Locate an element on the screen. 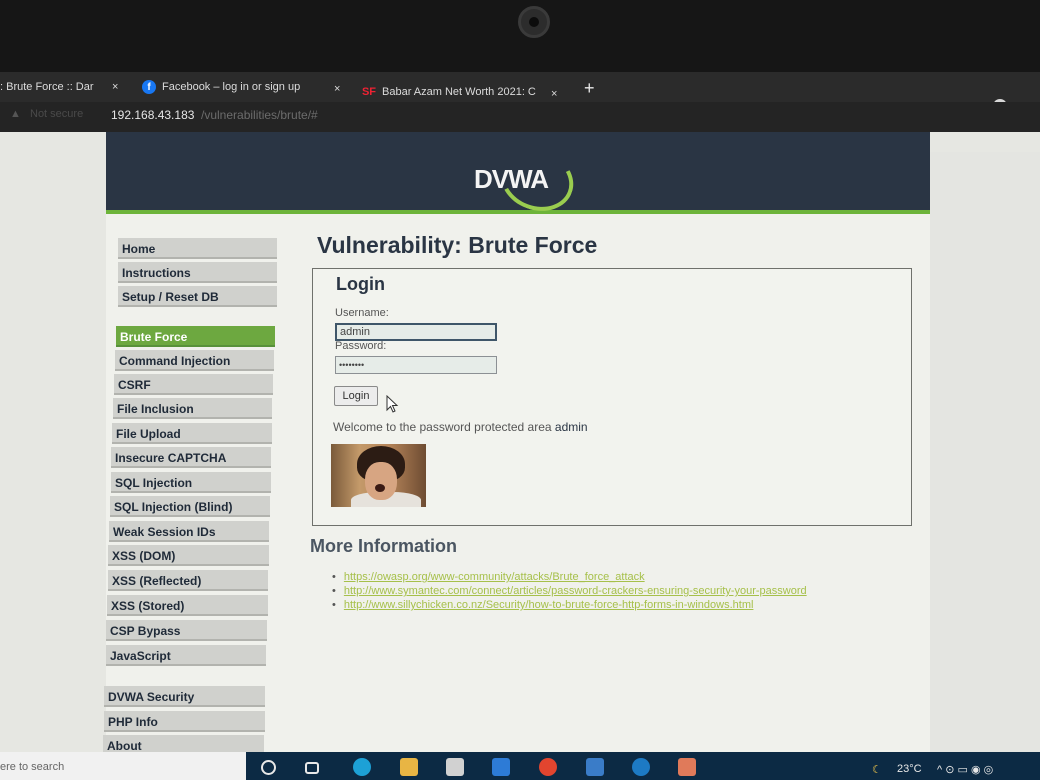 The image size is (1040, 780). taskbar-search-placeholder: ere to search is located at coordinates (32, 767).